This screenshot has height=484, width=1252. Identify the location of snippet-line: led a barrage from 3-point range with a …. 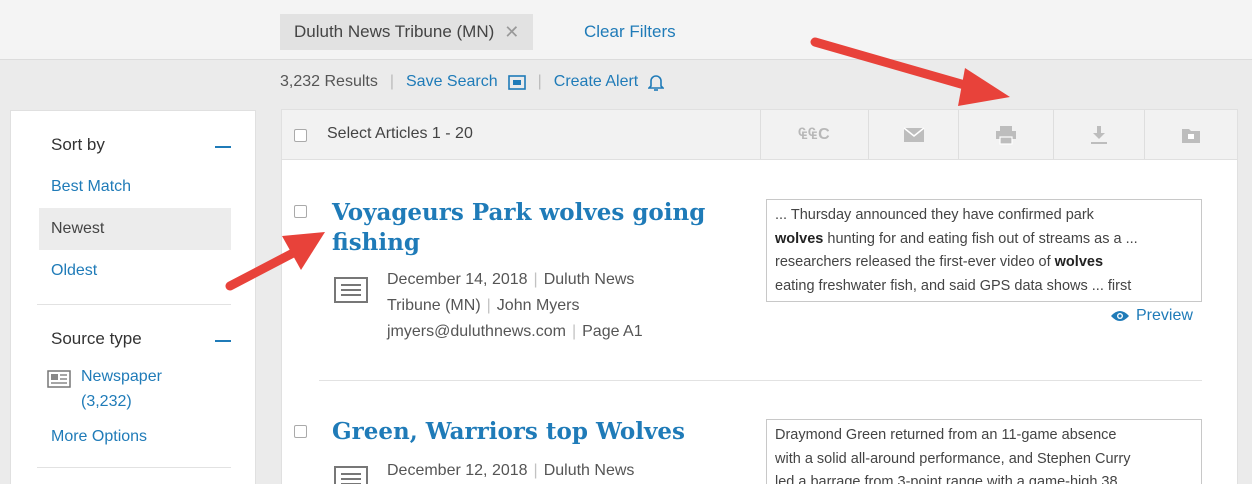
(946, 479).